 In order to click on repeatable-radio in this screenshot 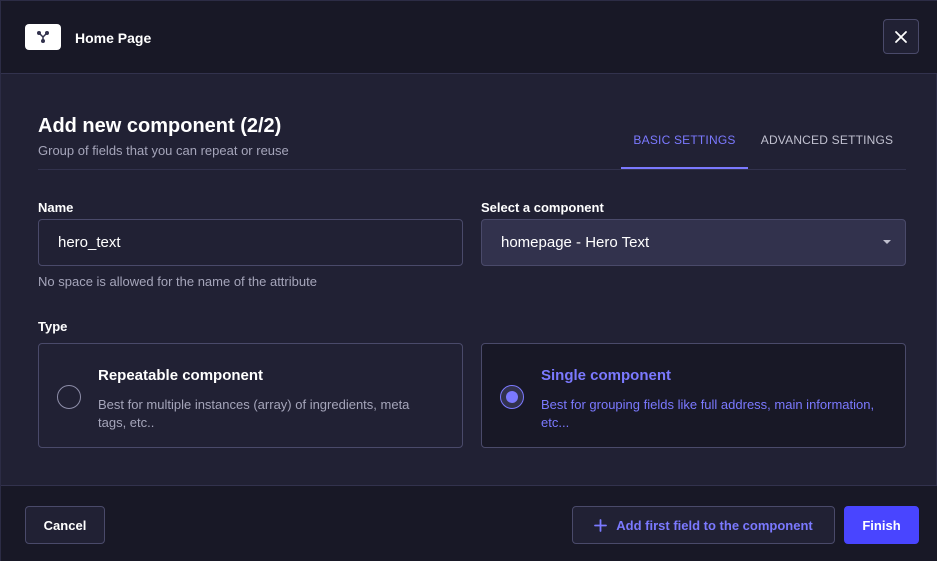, I will do `click(69, 397)`.